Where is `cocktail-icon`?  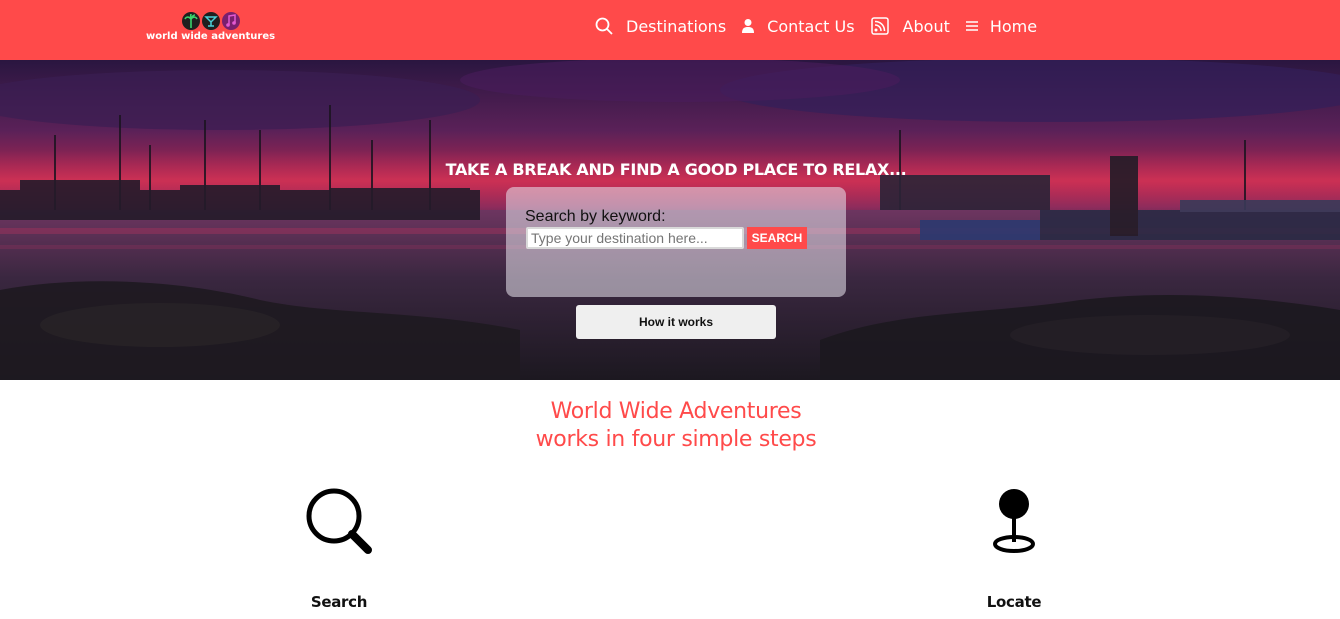
cocktail-icon is located at coordinates (211, 21).